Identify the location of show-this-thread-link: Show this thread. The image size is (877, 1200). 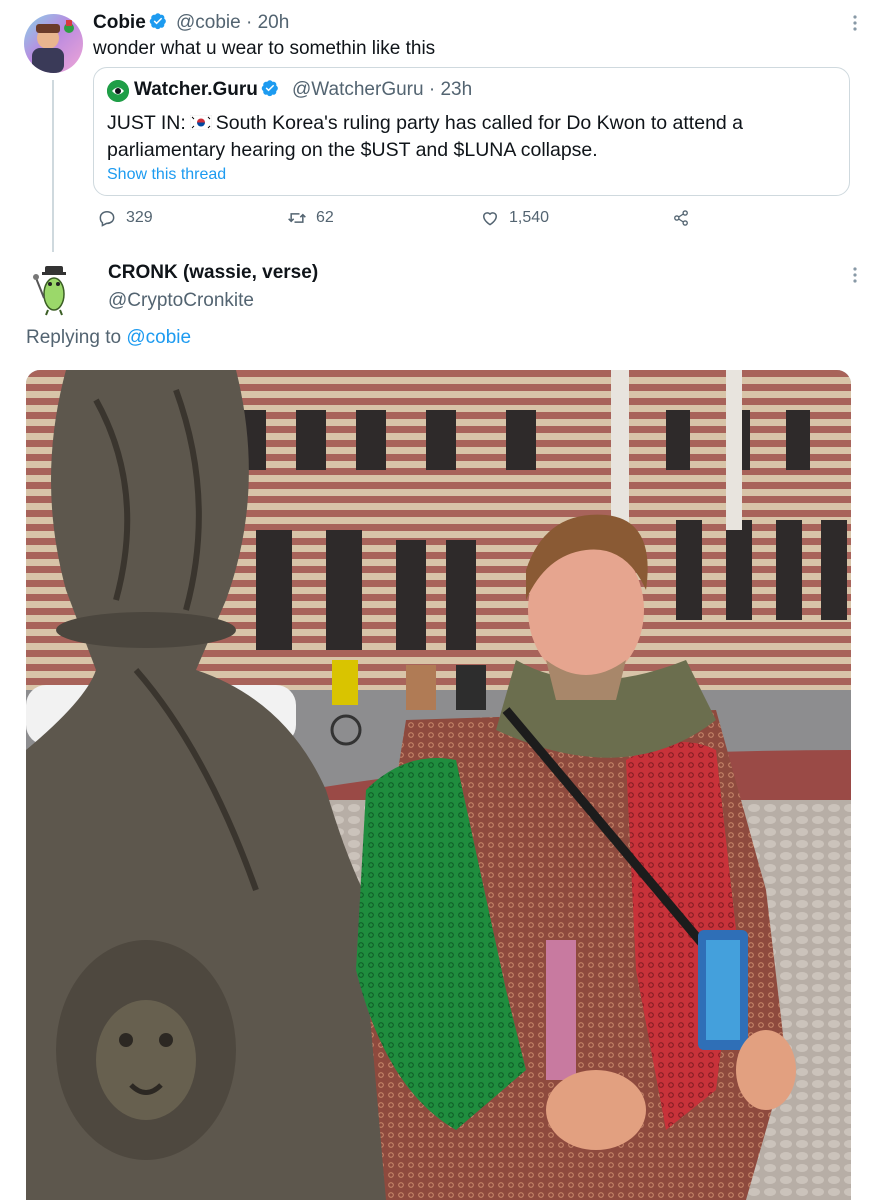
(166, 175).